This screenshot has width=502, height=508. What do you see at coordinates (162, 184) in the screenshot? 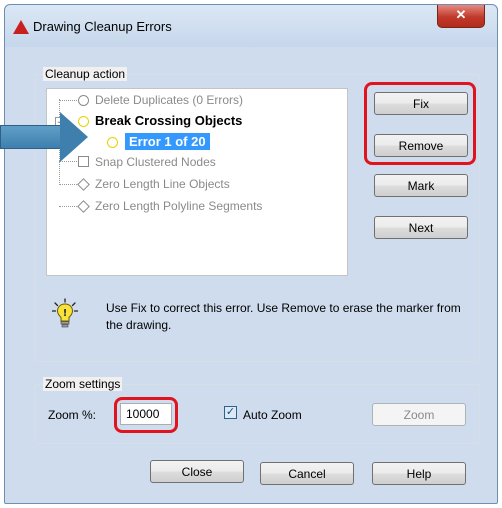
I see `tree-item-zero-length-line: Zero Length Line Objects` at bounding box center [162, 184].